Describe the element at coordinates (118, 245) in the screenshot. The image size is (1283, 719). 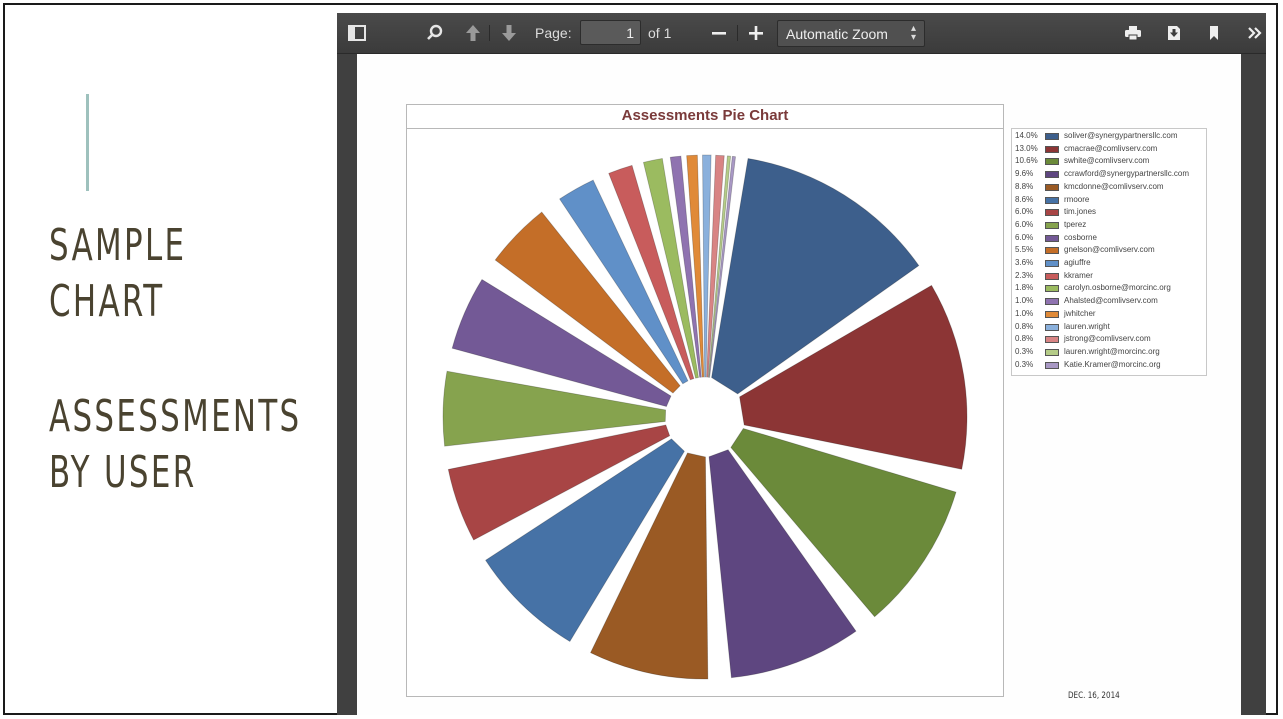
I see `slide-title-line: SAMPLE` at that location.